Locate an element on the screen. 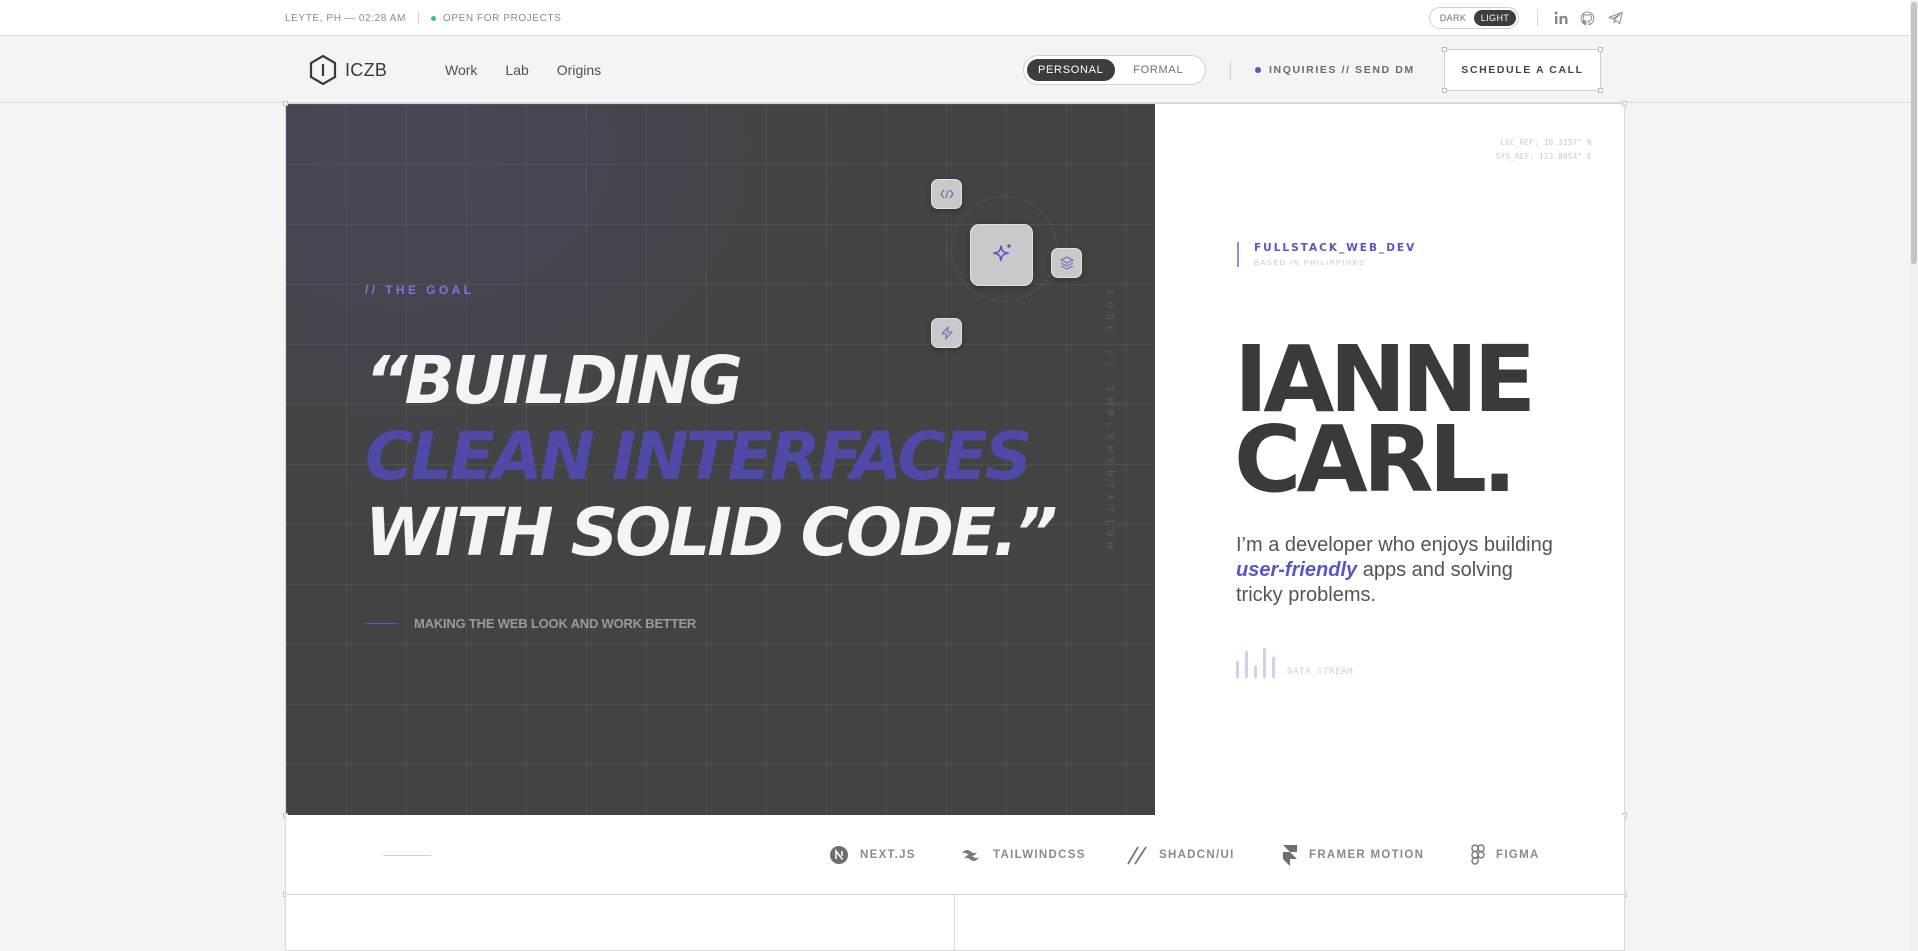  theme-light-option: LIGHT is located at coordinates (1495, 18).